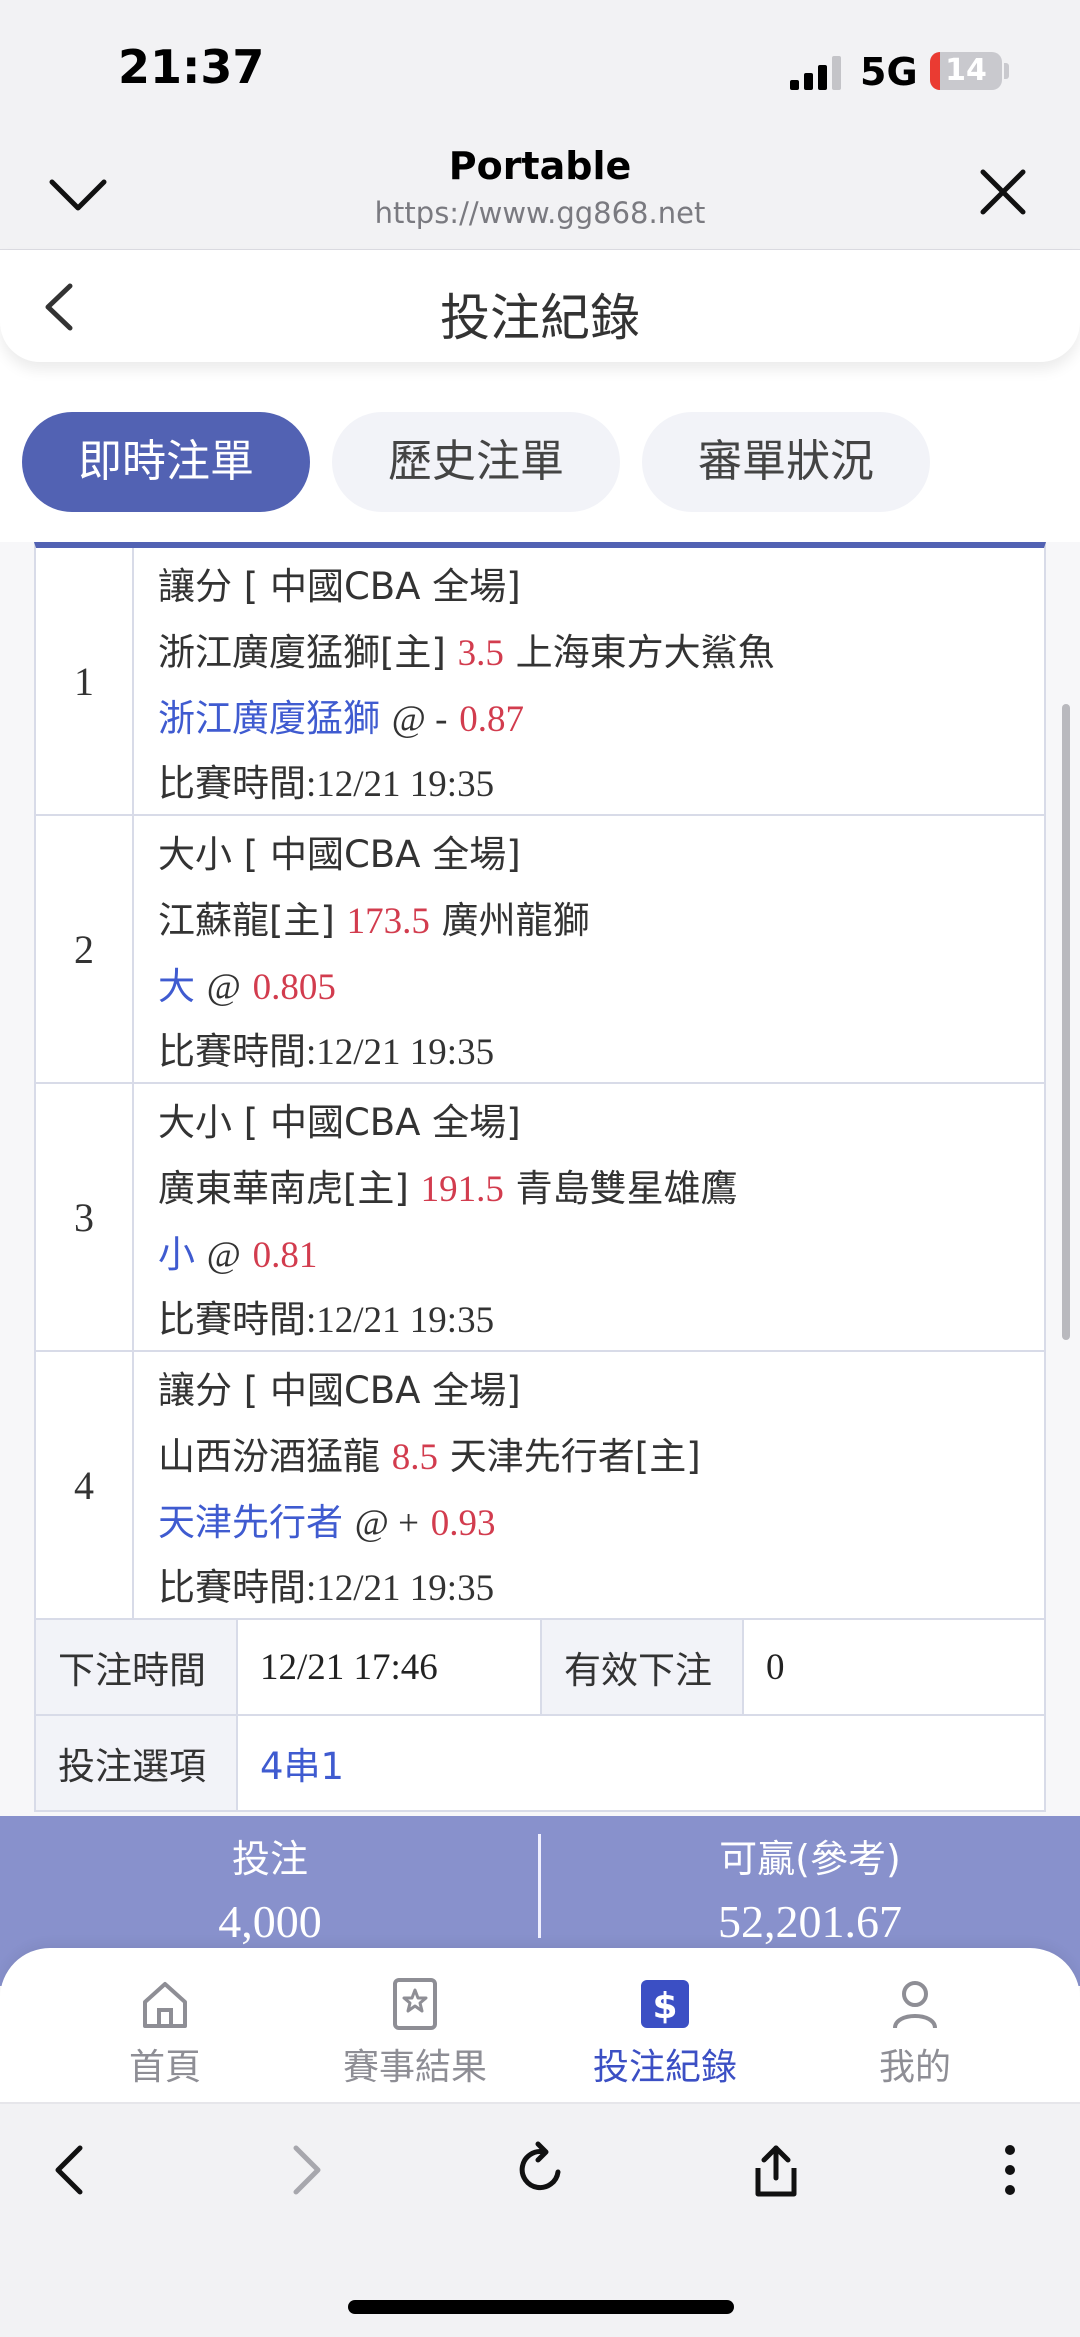 This screenshot has height=2337, width=1080. I want to click on away-team: 廣州龍獅, so click(515, 920).